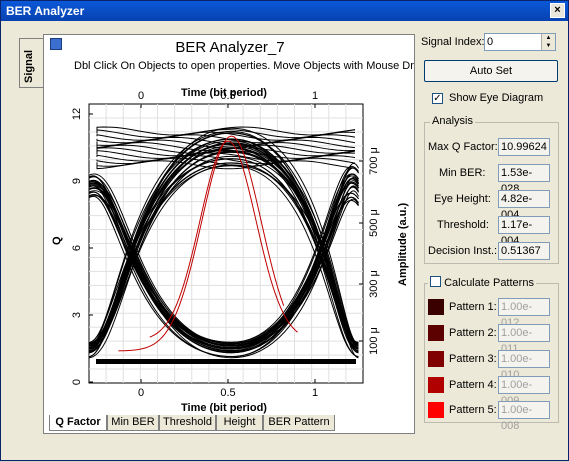 The width and height of the screenshot is (569, 462). What do you see at coordinates (463, 225) in the screenshot?
I see `threshold-label: Threshold:` at bounding box center [463, 225].